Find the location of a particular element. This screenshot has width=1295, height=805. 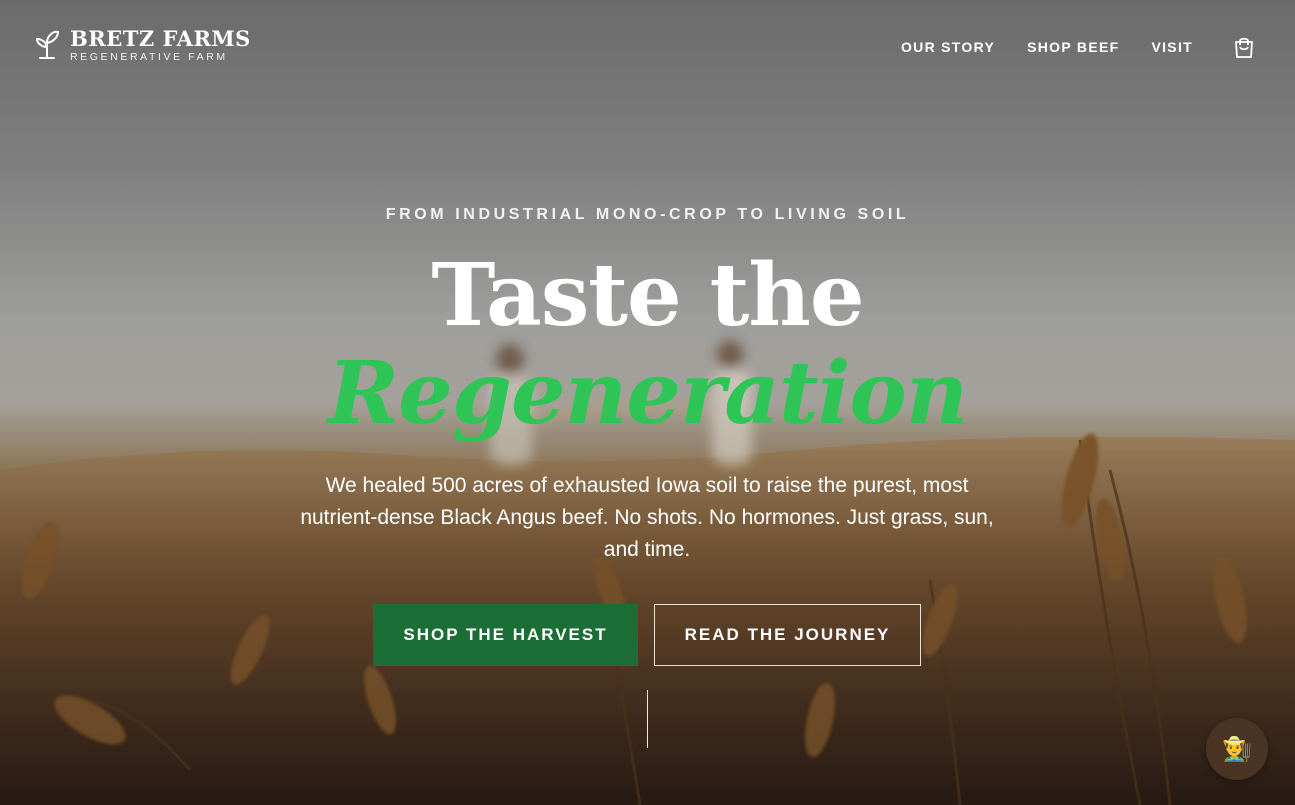

nav-item-our-story: OUR STORY is located at coordinates (948, 47).